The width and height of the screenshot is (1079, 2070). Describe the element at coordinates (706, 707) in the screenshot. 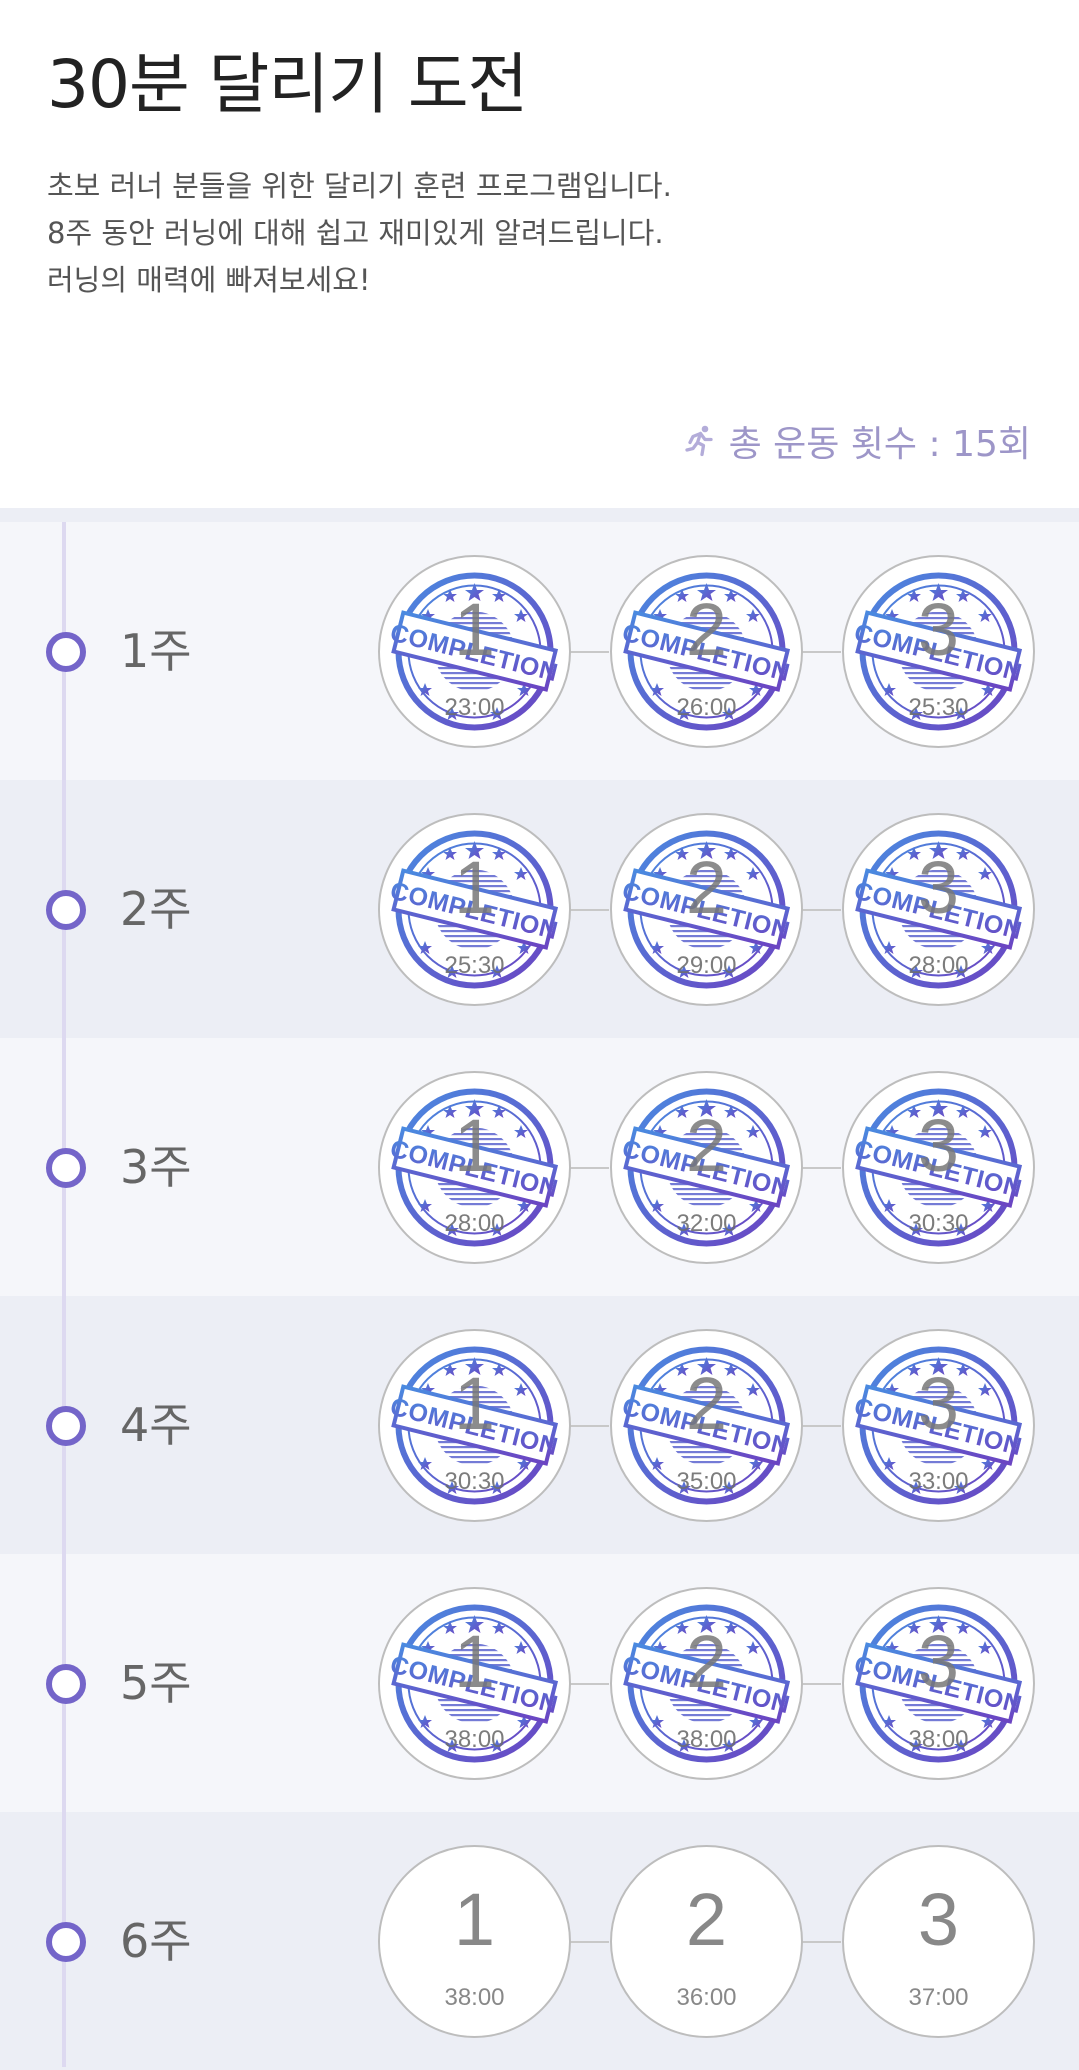

I see `session-time: 26:00` at that location.